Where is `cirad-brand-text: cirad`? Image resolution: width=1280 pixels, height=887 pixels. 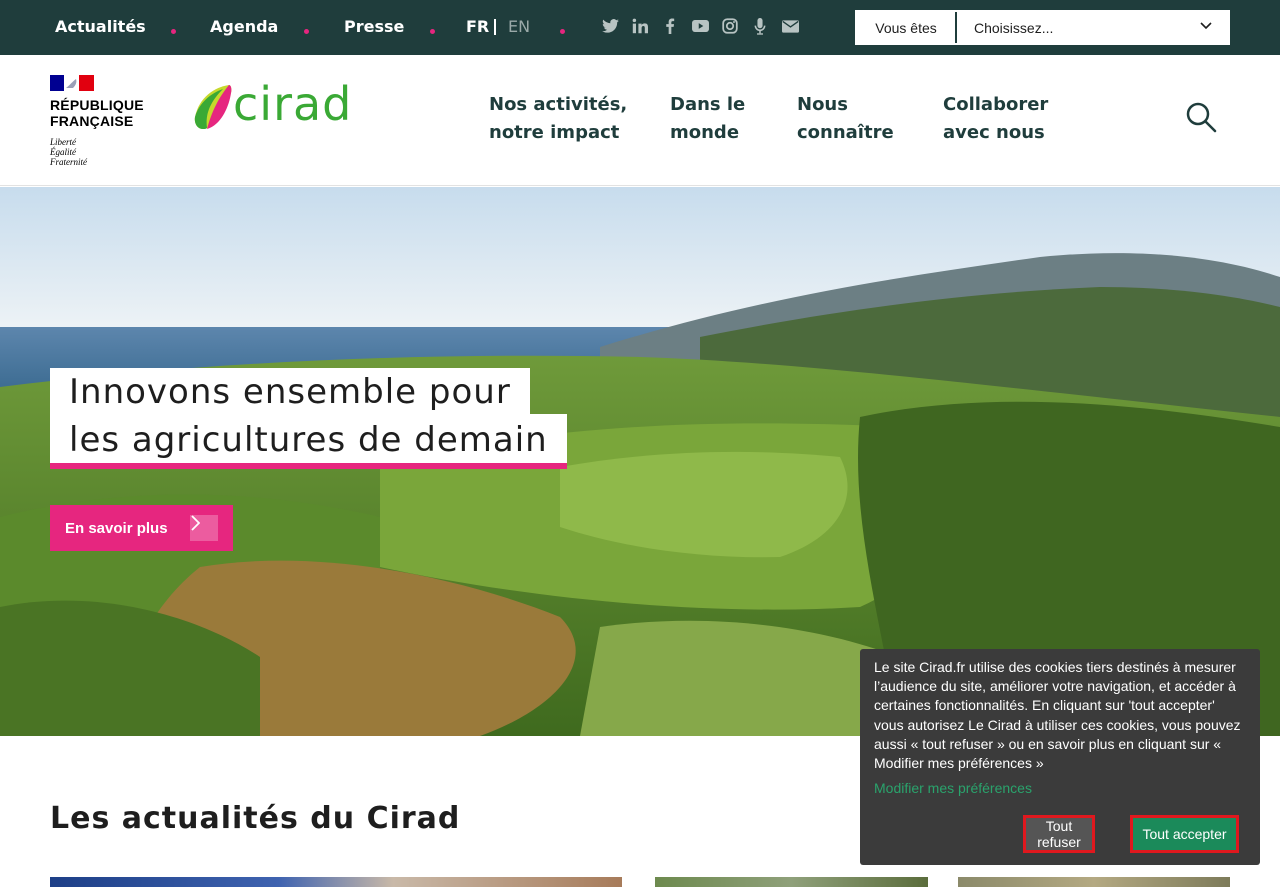 cirad-brand-text: cirad is located at coordinates (293, 104).